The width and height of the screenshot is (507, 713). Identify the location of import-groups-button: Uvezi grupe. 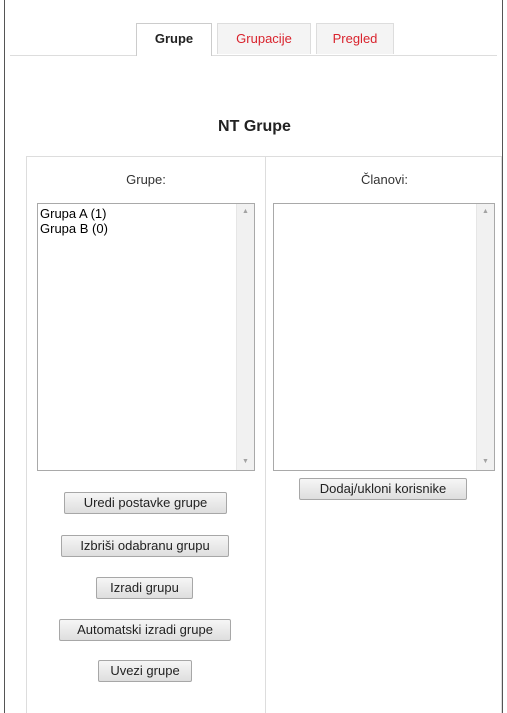
(145, 671).